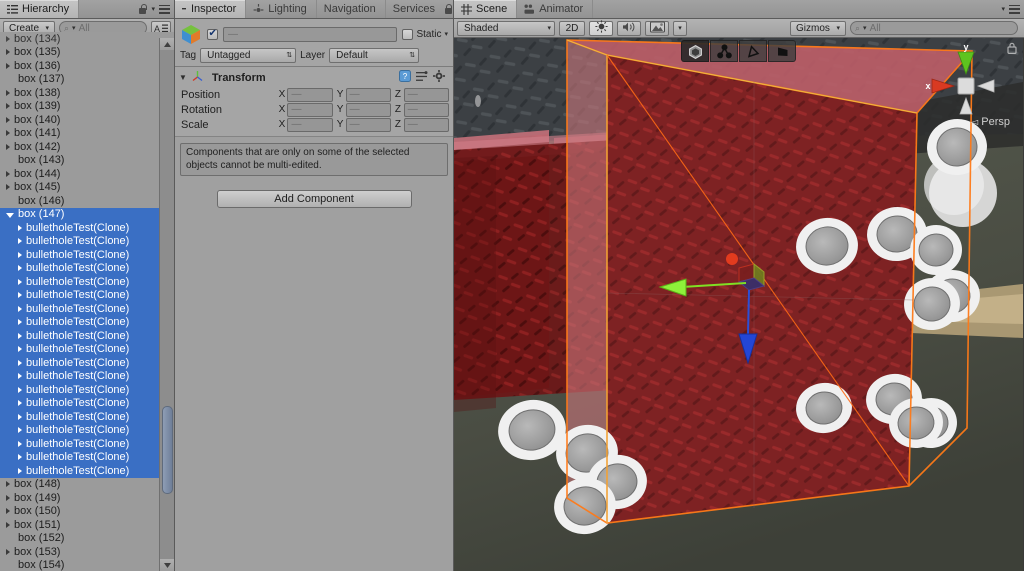 This screenshot has height=571, width=1024. I want to click on hierarchy-row: box (143), so click(87, 161).